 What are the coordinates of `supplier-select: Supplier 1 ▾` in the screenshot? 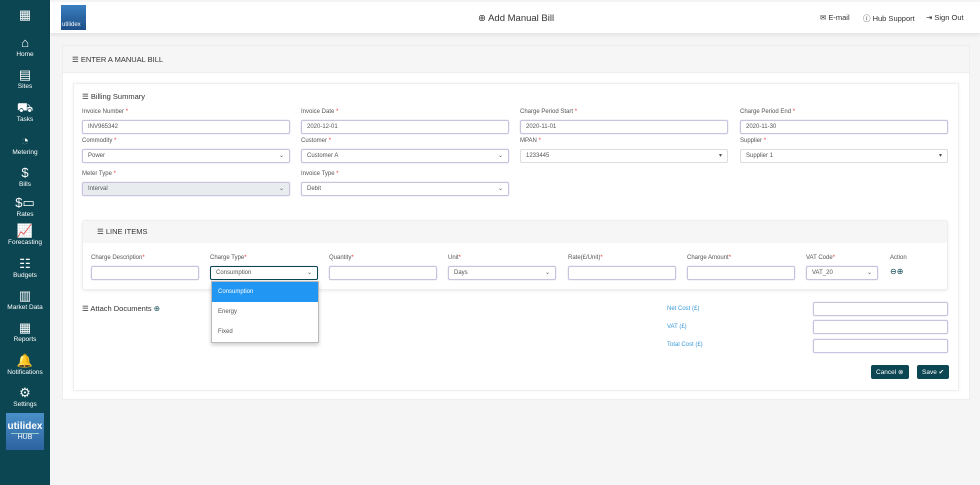 It's located at (844, 156).